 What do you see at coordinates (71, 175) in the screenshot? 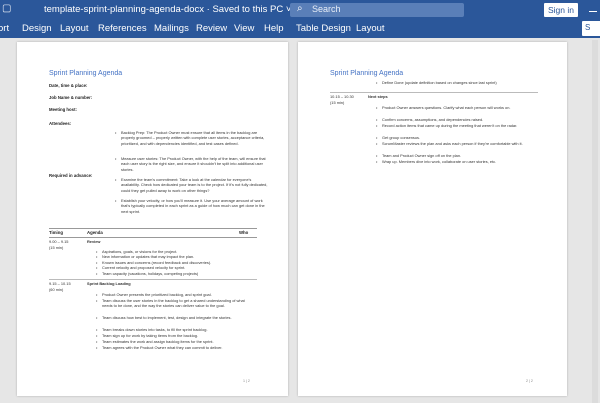
I see `required-in-advance-label: Required in advance:` at bounding box center [71, 175].